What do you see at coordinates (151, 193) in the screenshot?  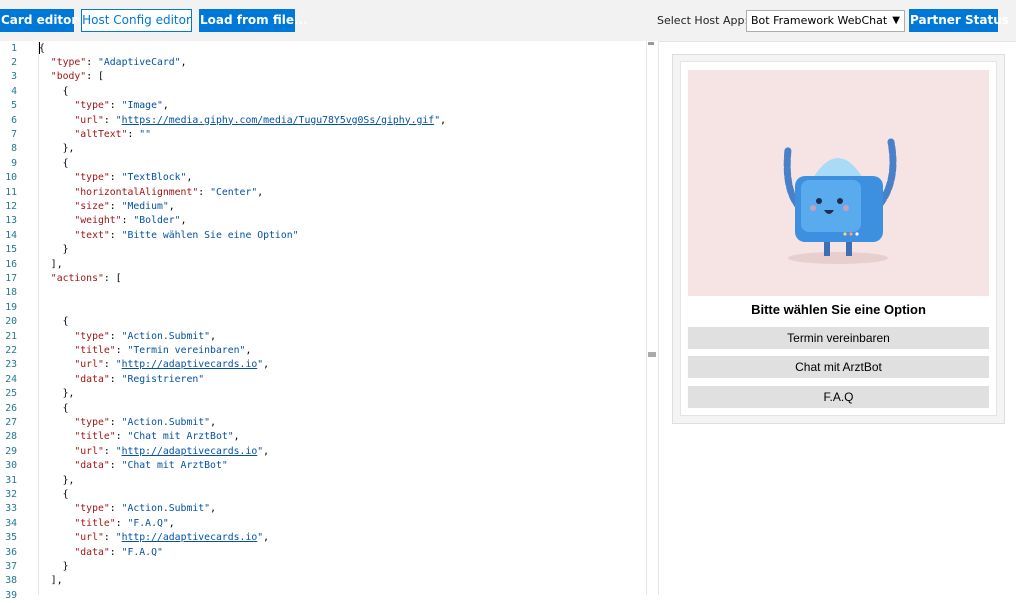 I see `code-line: "horizontalAlignment": "Center",` at bounding box center [151, 193].